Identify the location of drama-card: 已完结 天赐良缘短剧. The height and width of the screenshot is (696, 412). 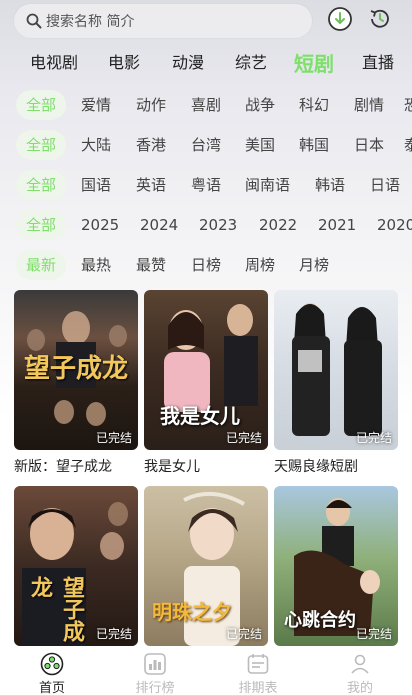
(336, 383).